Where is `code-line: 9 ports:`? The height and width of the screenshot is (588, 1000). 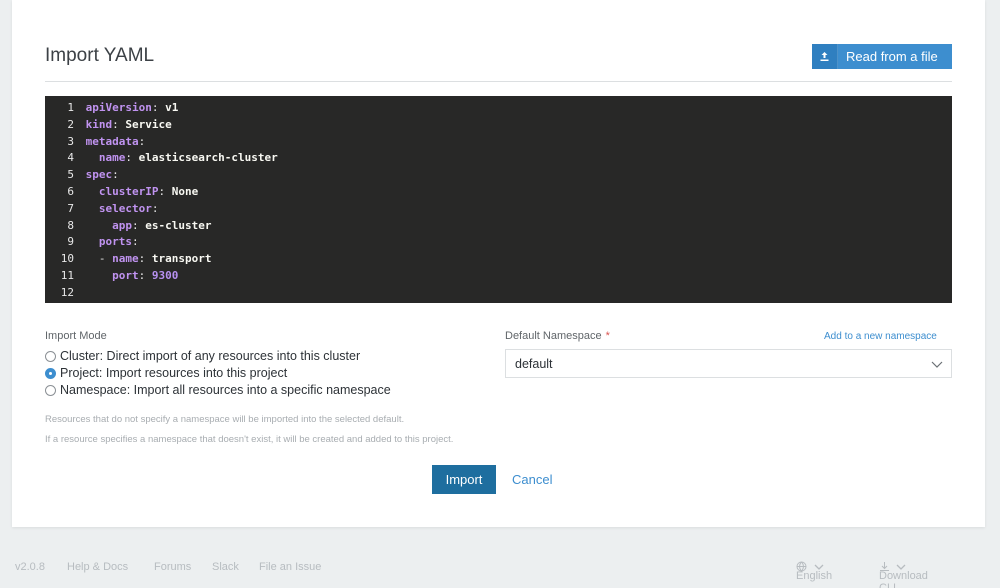 code-line: 9 ports: is located at coordinates (498, 242).